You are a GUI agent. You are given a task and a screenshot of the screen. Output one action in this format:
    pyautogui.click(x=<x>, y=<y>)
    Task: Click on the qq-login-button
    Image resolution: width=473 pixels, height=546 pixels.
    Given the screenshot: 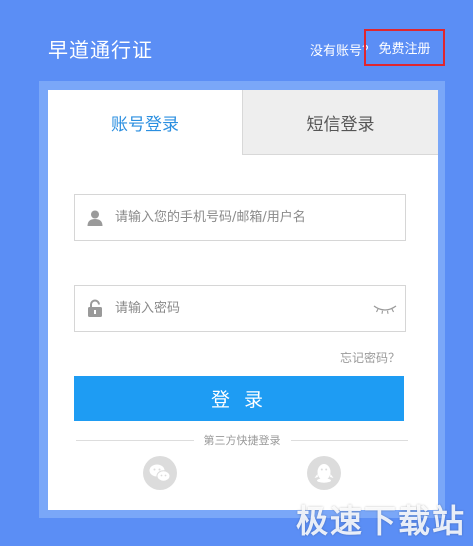 What is the action you would take?
    pyautogui.click(x=324, y=473)
    